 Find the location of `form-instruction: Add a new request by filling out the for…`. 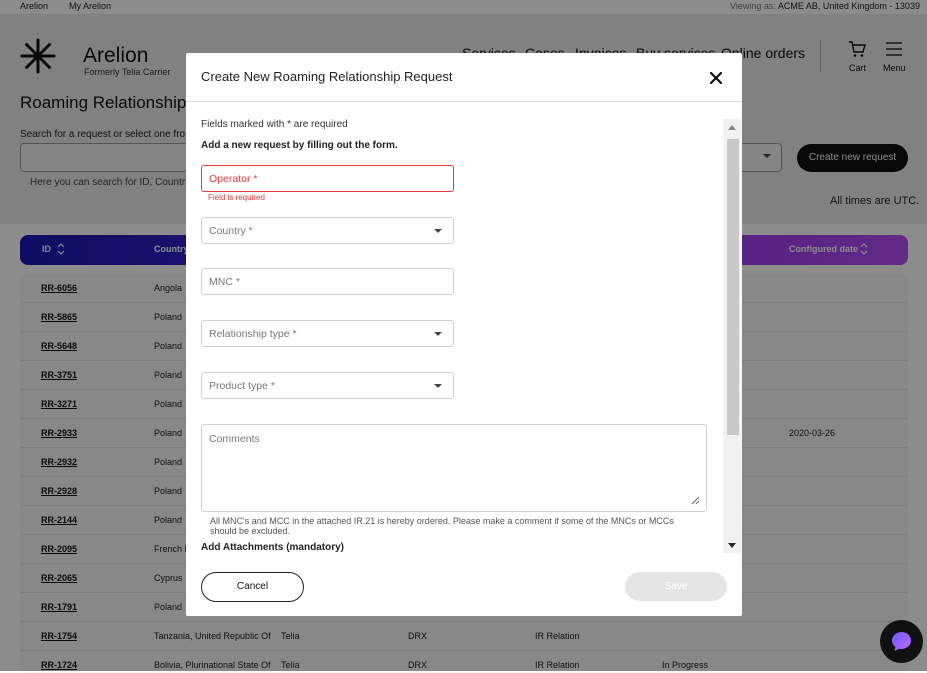

form-instruction: Add a new request by filling out the for… is located at coordinates (299, 145).